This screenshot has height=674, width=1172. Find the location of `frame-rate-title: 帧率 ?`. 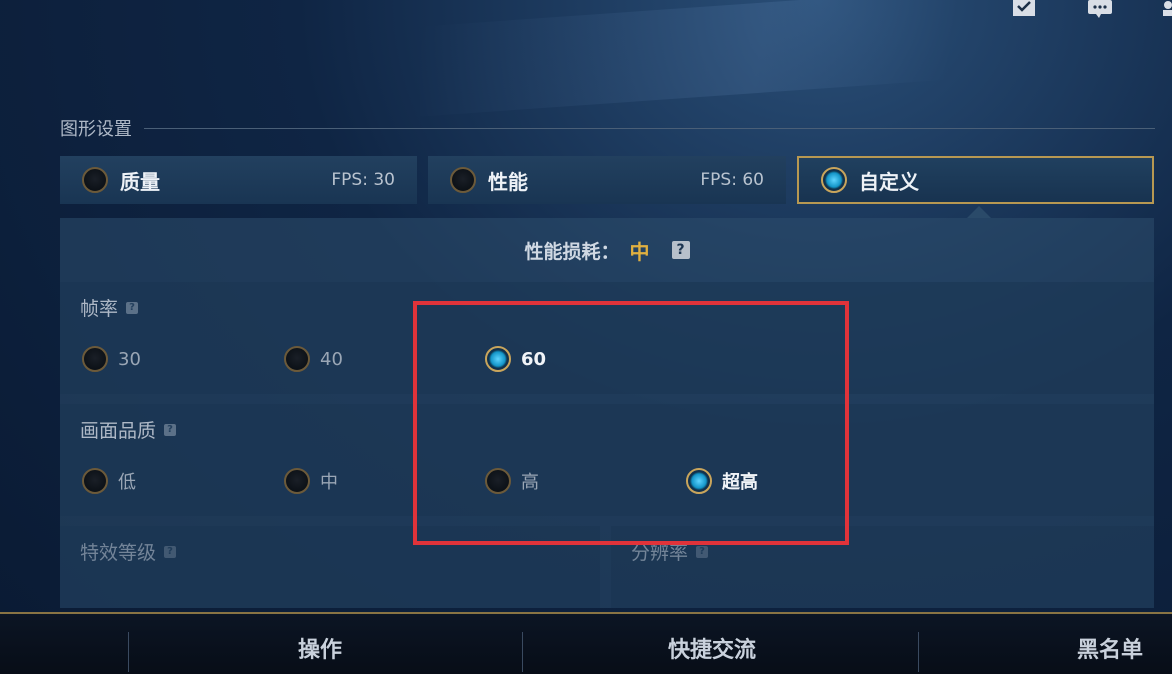

frame-rate-title: 帧率 ? is located at coordinates (109, 307).